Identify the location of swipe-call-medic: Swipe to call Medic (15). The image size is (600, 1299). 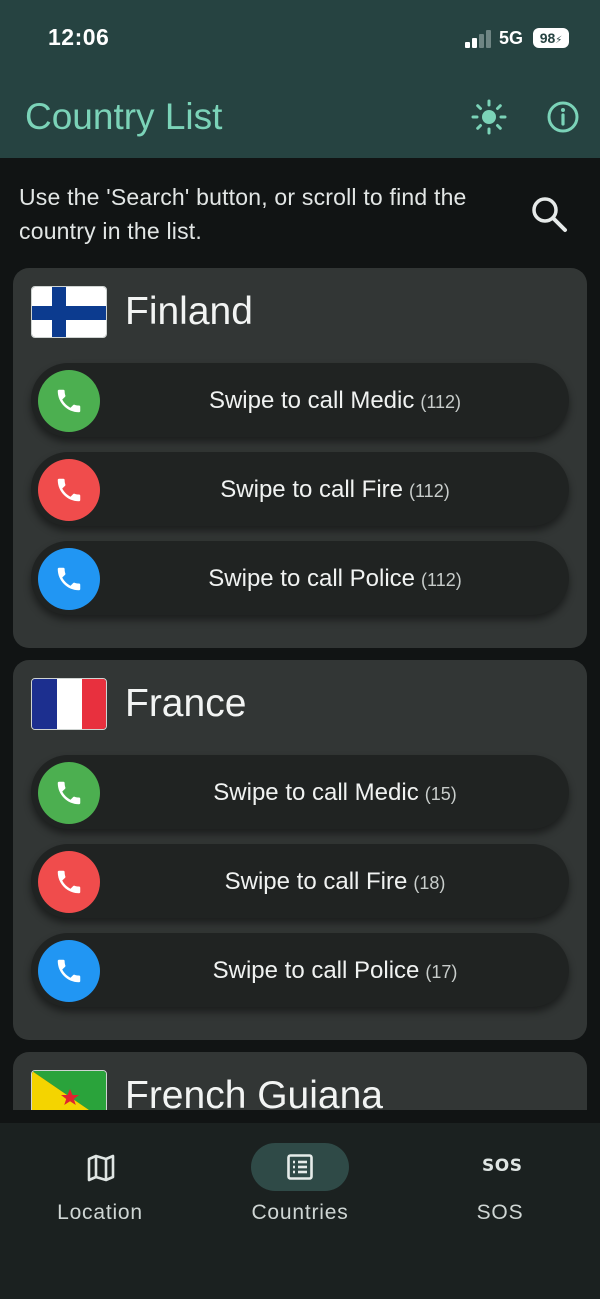
(300, 792).